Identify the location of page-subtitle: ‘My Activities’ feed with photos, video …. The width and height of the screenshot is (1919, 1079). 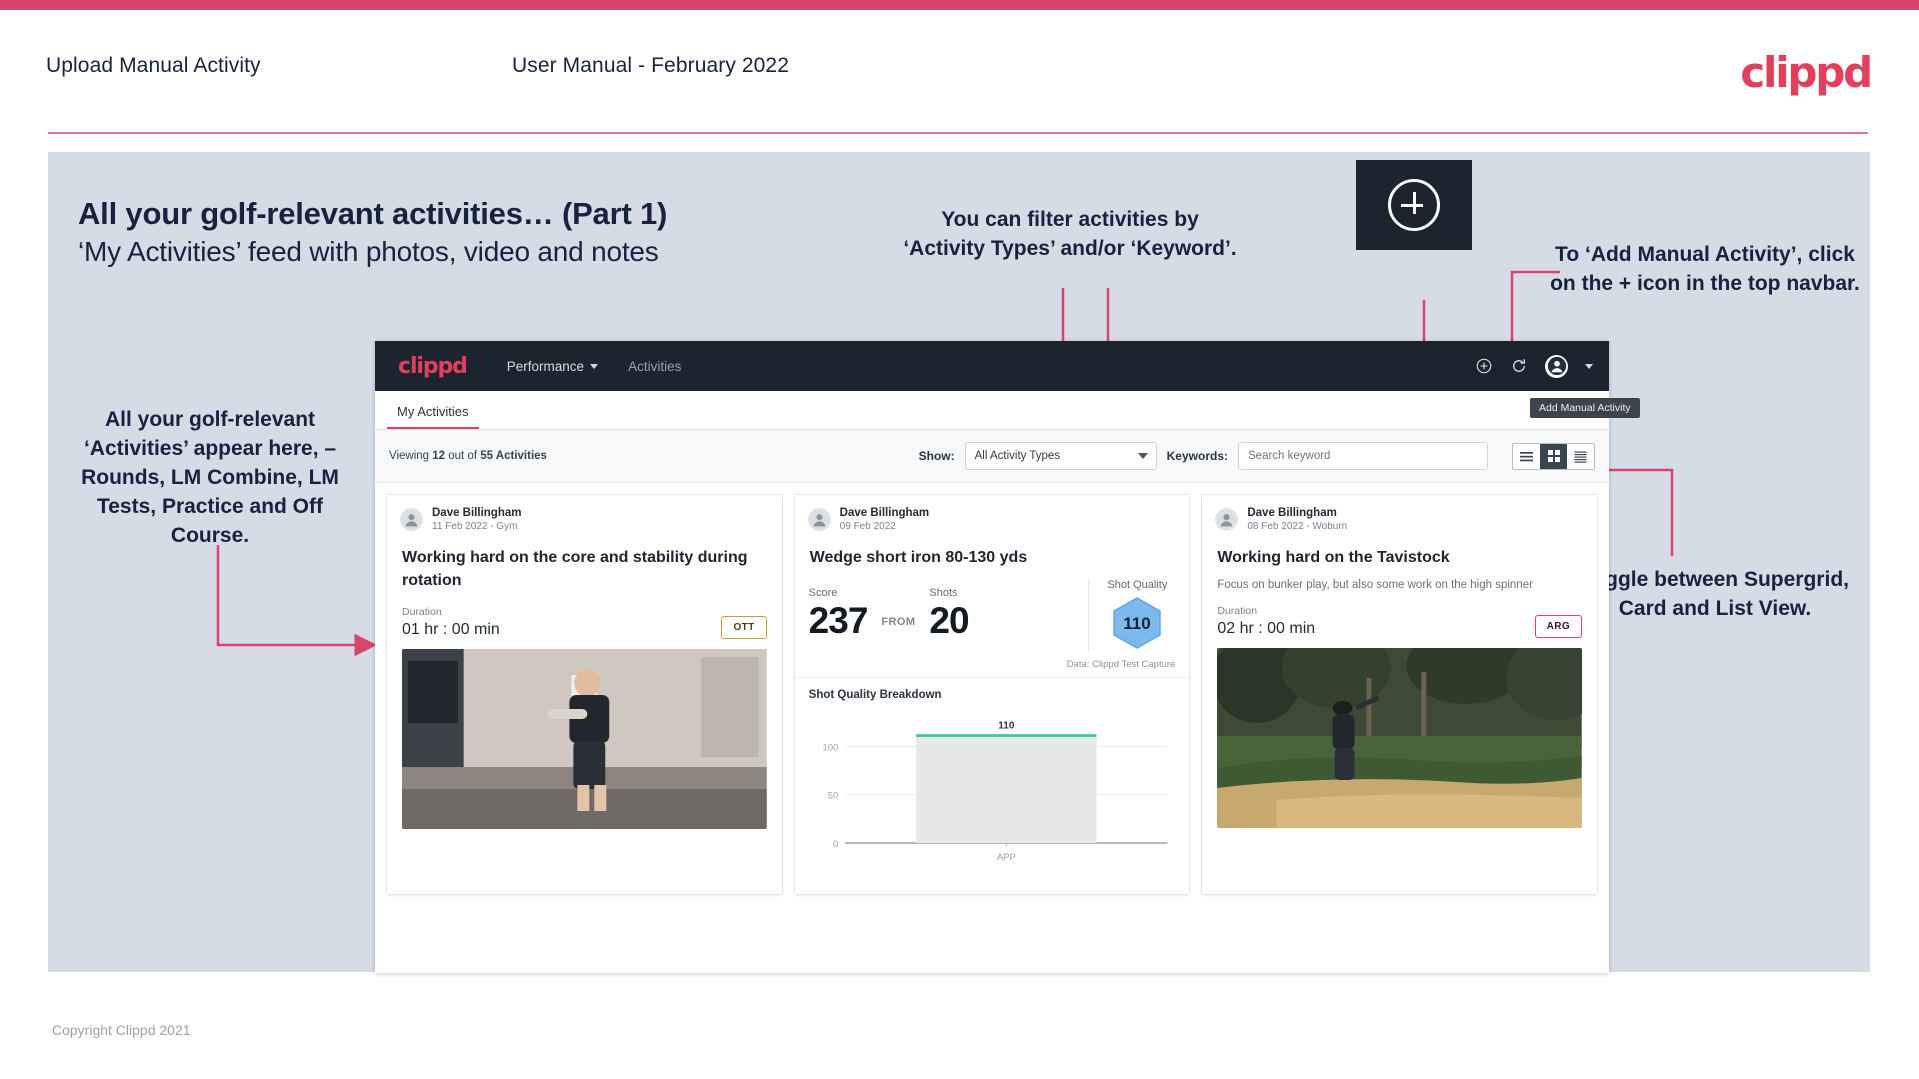
(368, 251).